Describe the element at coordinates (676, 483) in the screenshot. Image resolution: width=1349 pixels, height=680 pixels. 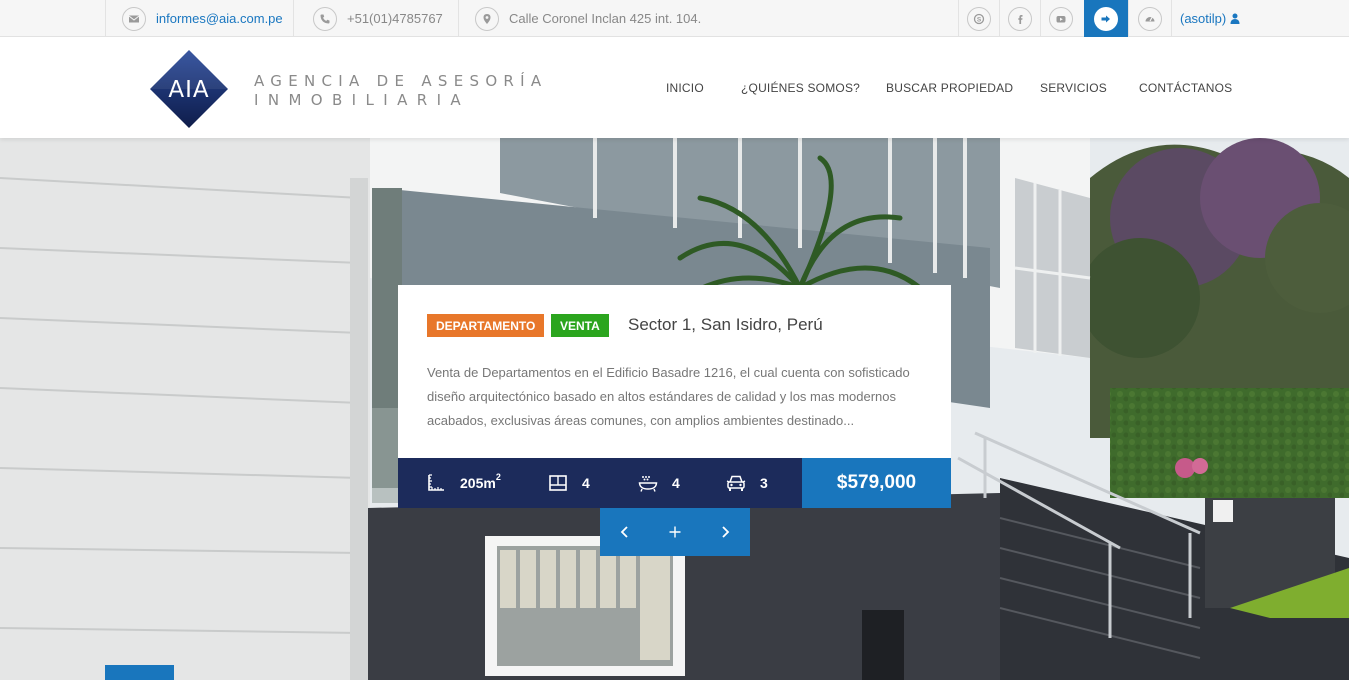
I see `stat-baths-value: 4` at that location.